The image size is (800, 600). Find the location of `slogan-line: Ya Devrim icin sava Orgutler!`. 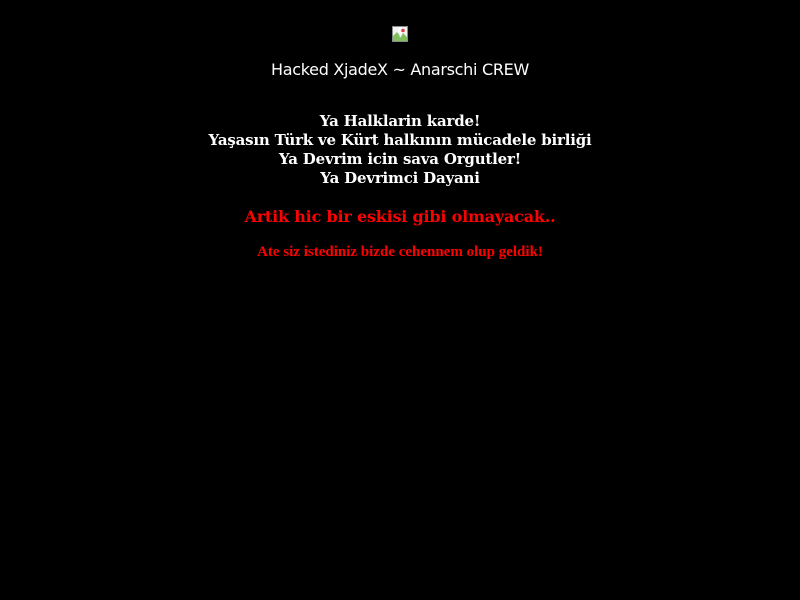

slogan-line: Ya Devrim icin sava Orgutler! is located at coordinates (400, 159).